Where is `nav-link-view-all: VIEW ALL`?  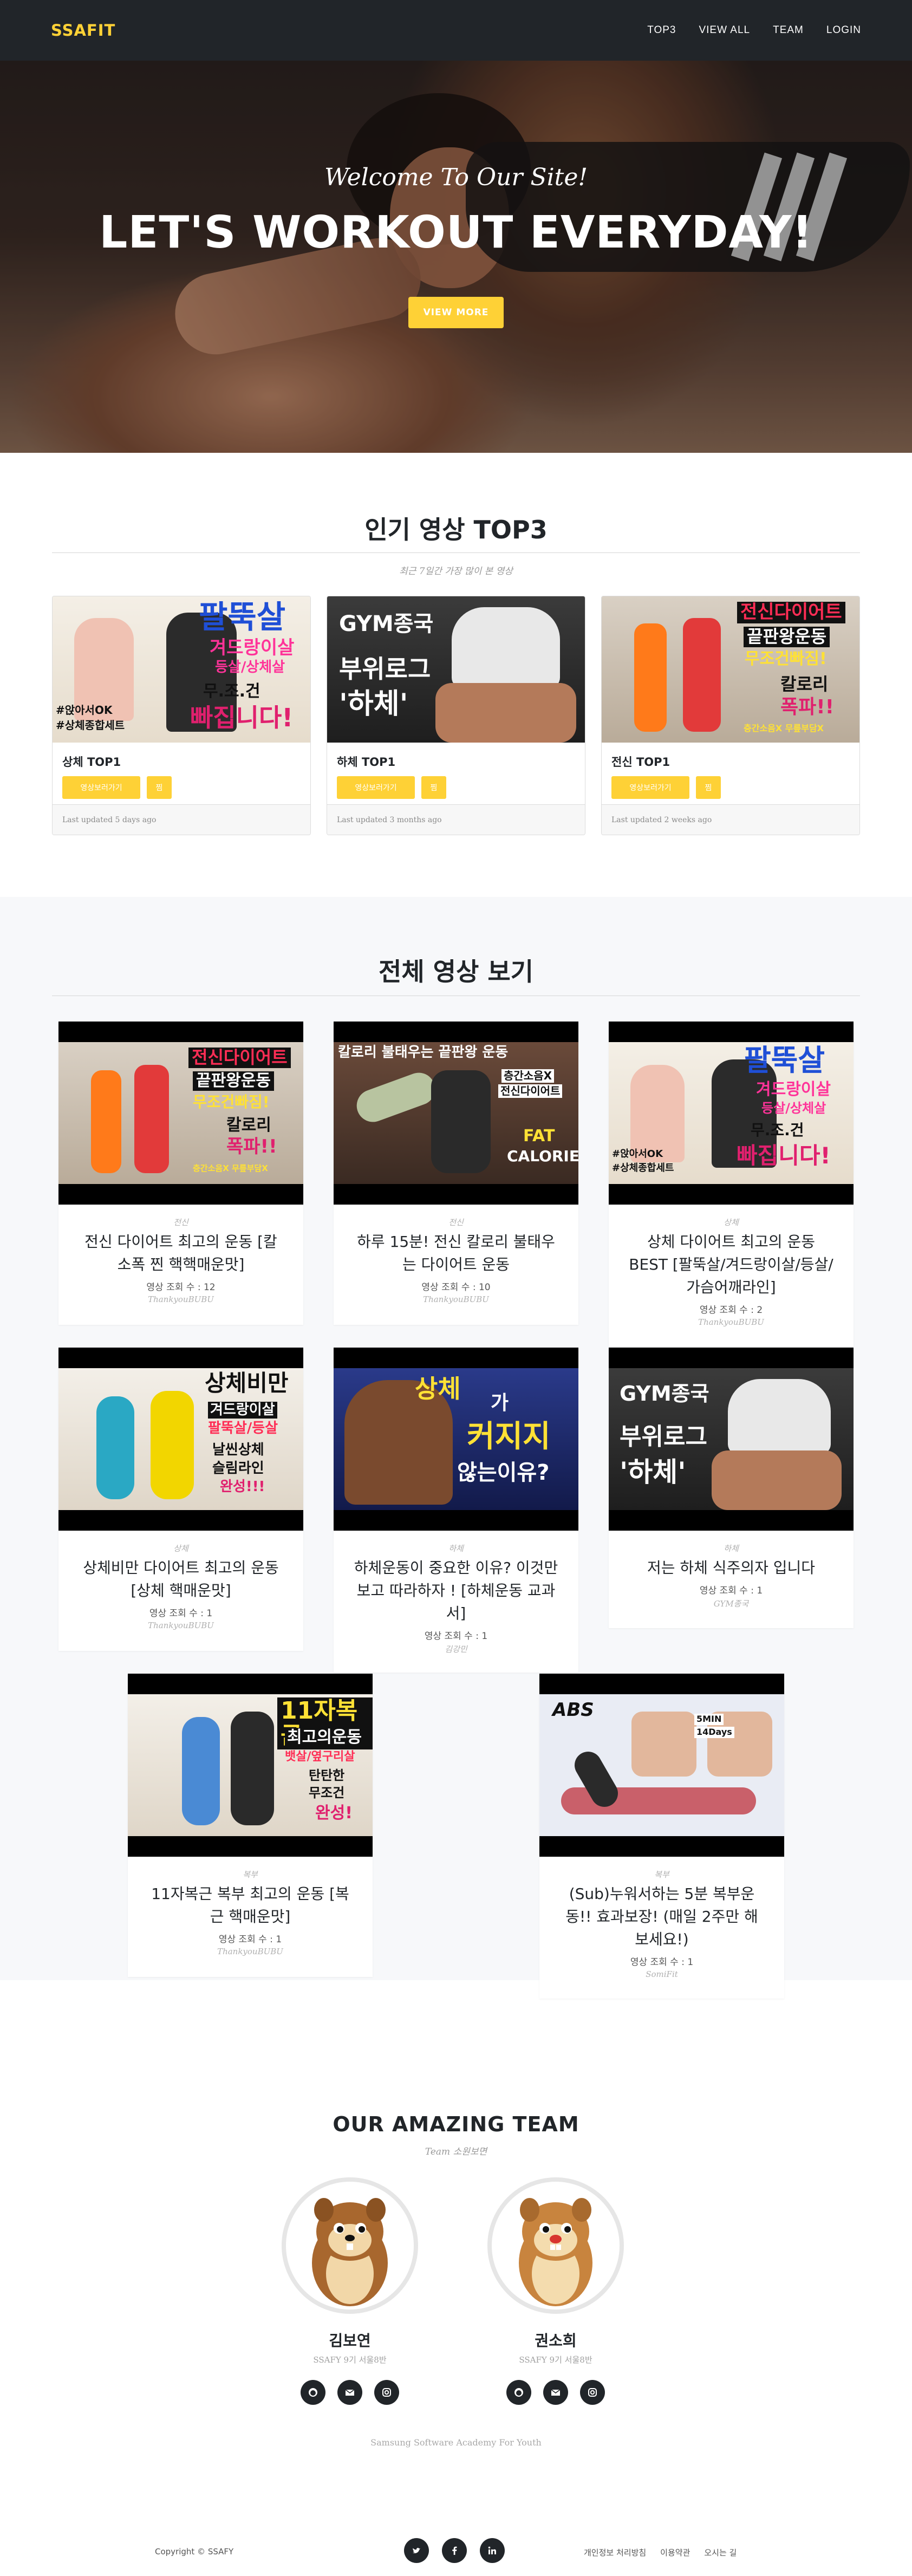 nav-link-view-all: VIEW ALL is located at coordinates (724, 30).